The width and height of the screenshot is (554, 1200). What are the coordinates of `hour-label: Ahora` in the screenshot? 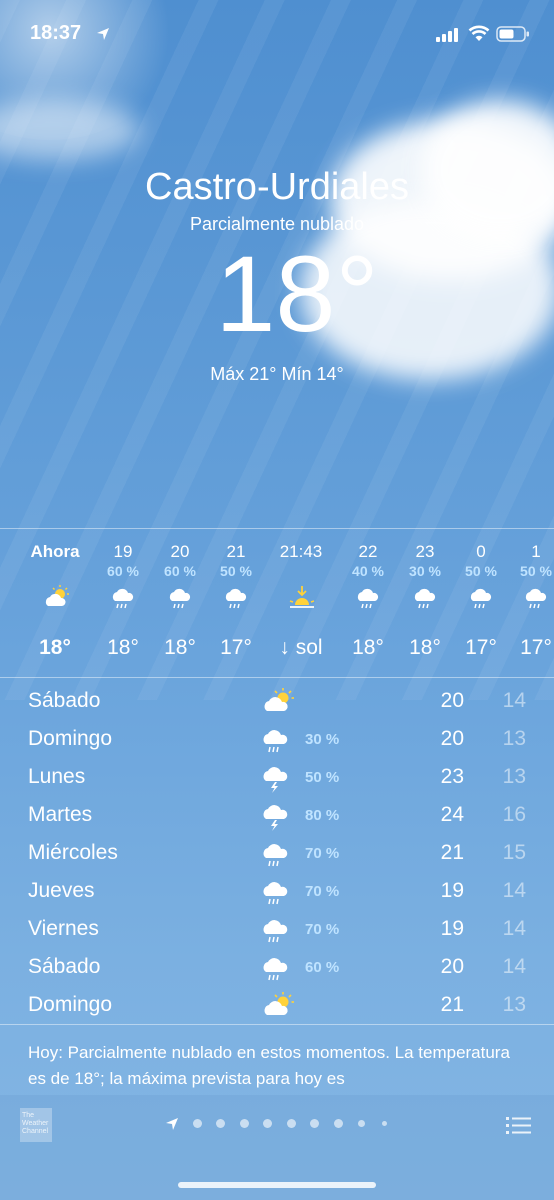 It's located at (55, 551).